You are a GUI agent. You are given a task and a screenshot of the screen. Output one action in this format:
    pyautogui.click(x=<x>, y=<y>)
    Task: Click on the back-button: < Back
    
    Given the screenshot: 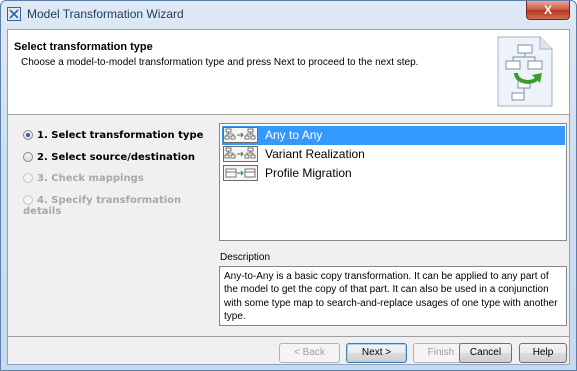 What is the action you would take?
    pyautogui.click(x=309, y=353)
    